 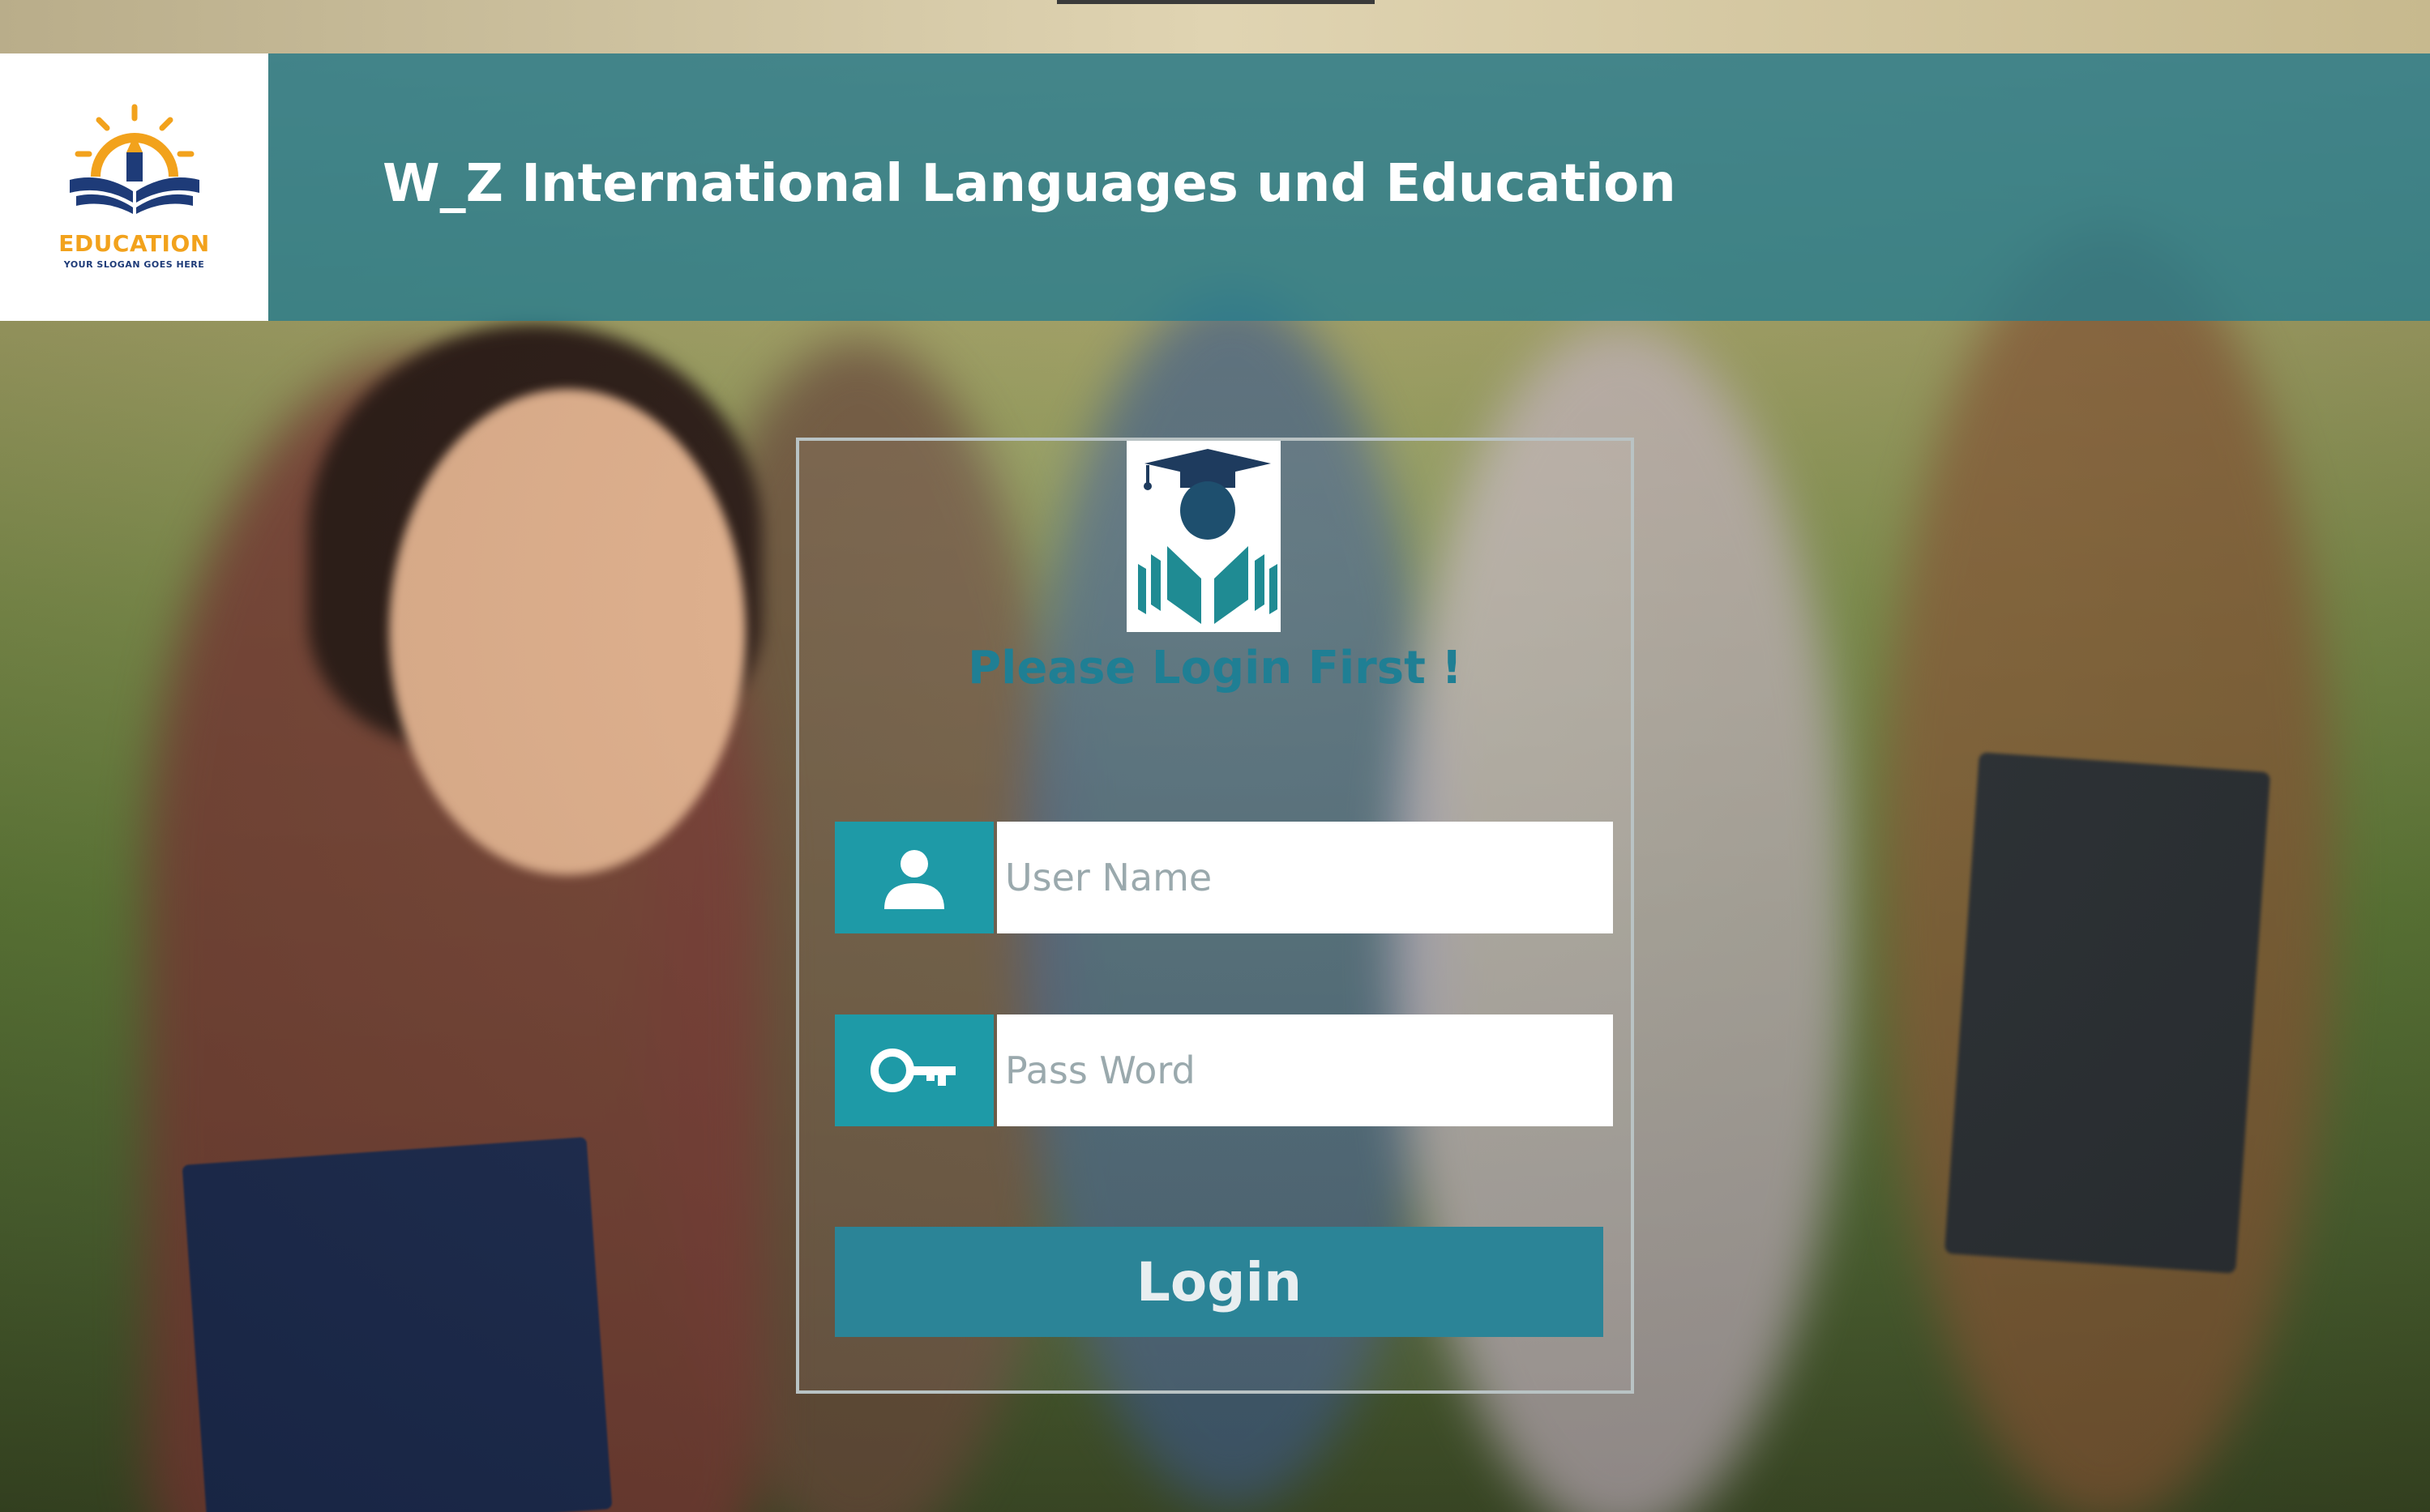 I want to click on login-button: Login, so click(x=1219, y=1282).